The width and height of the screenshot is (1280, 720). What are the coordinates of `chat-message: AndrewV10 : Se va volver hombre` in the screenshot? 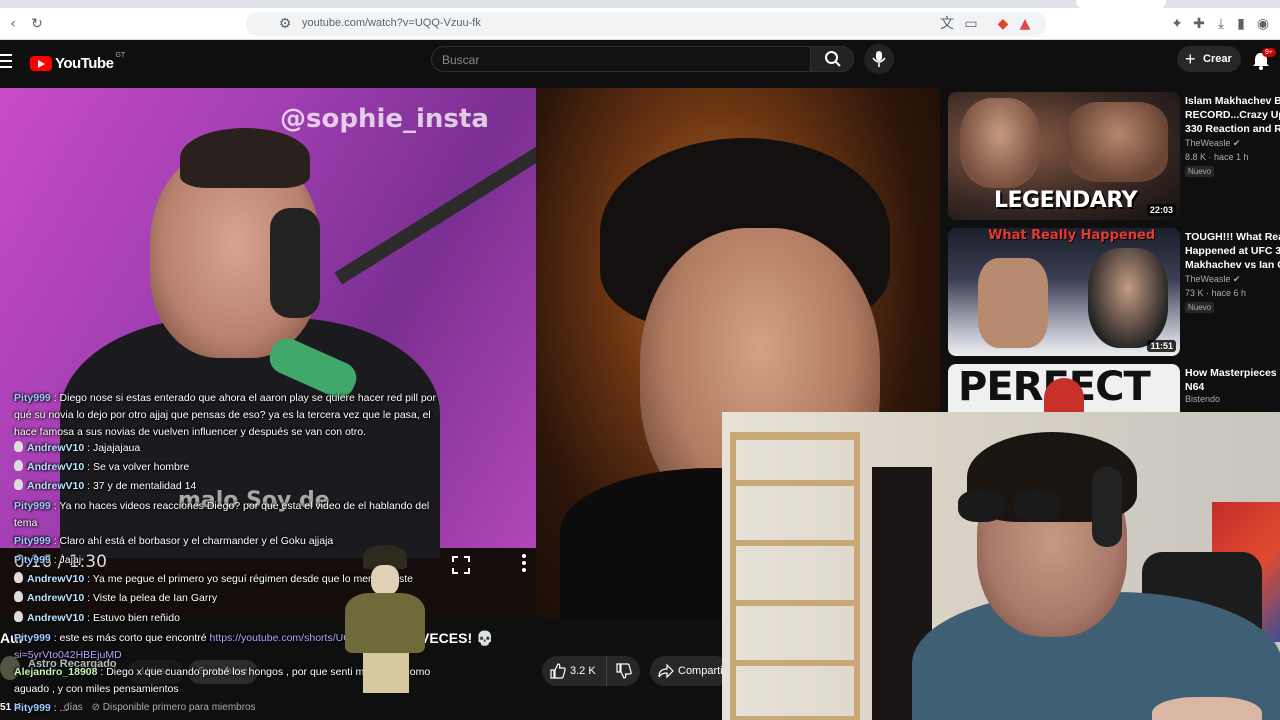 It's located at (101, 467).